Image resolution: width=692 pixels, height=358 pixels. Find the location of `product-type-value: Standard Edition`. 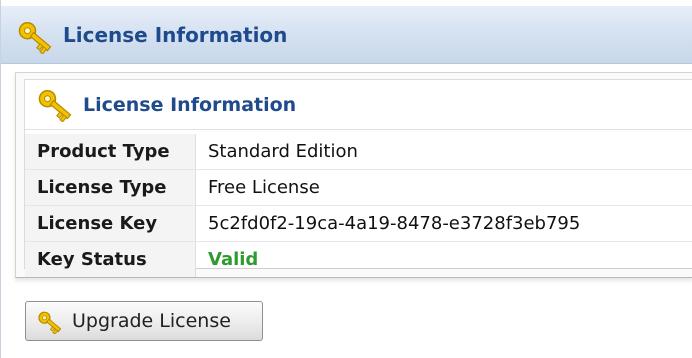

product-type-value: Standard Edition is located at coordinates (443, 152).